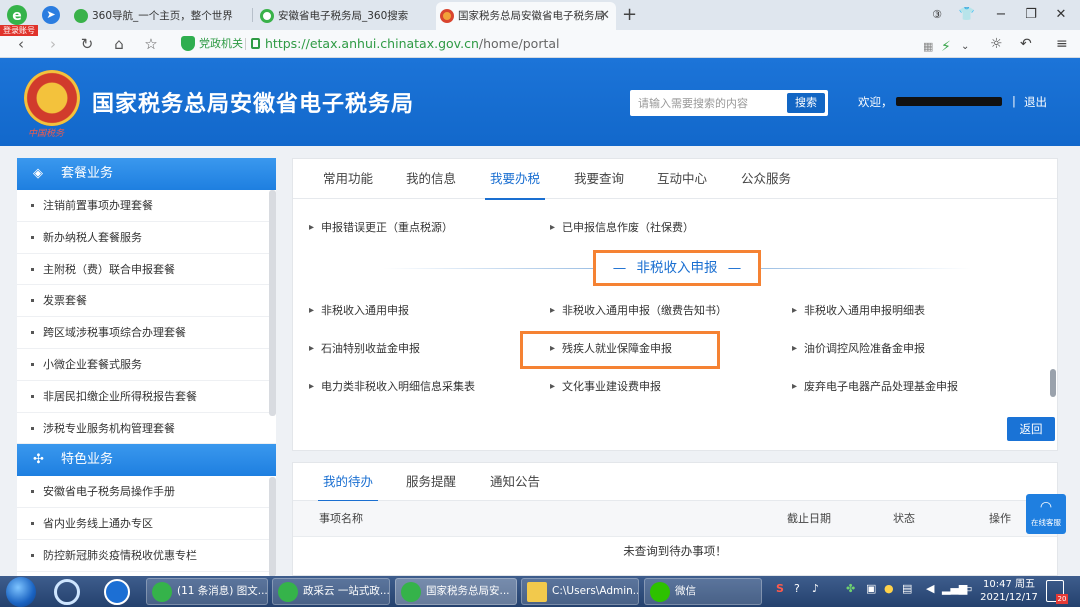  Describe the element at coordinates (526, 16) in the screenshot. I see `browser-tab-etax: 国家税务总局安徽省电子税务局 ✕` at that location.